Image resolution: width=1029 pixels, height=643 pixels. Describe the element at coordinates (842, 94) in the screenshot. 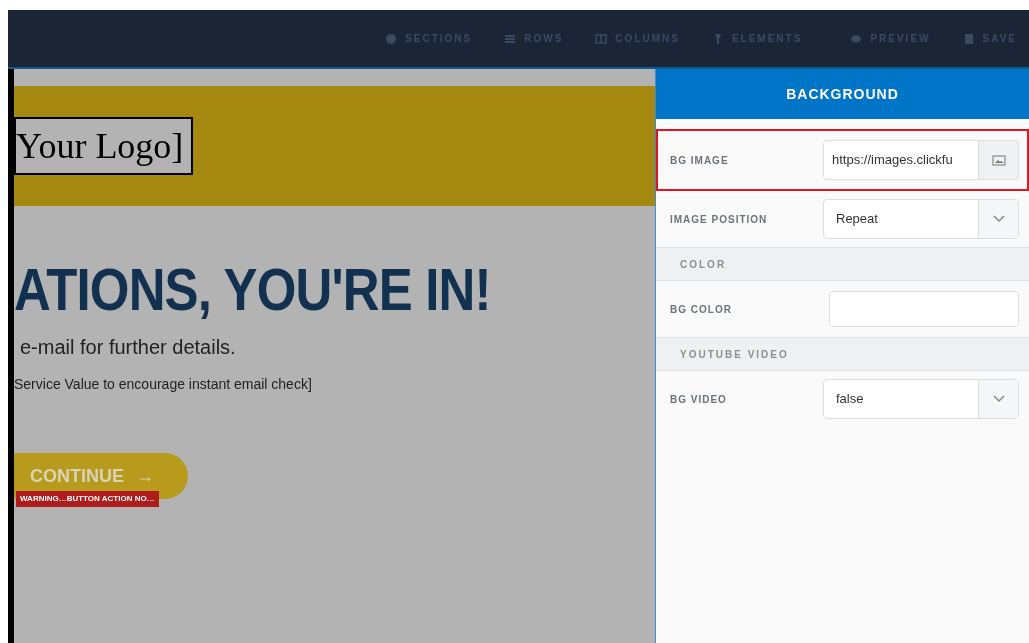

I see `panel-header: BACKGROUND` at that location.